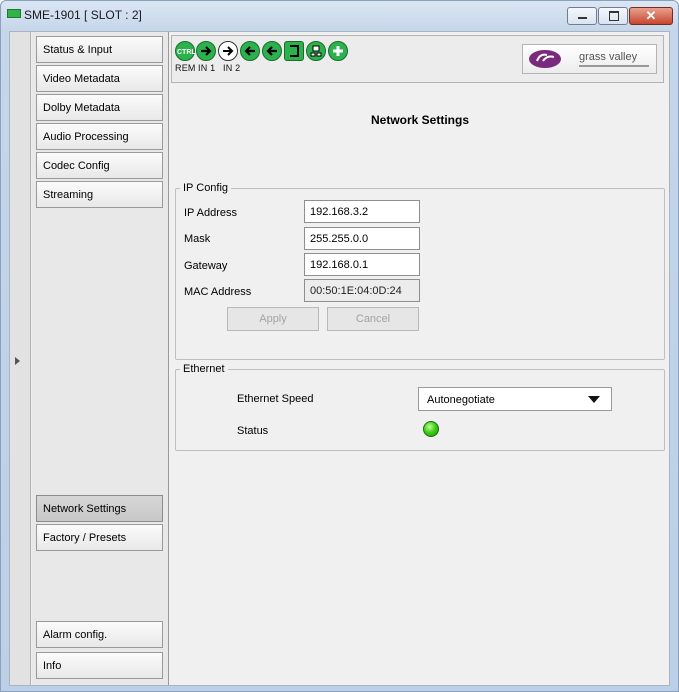 The height and width of the screenshot is (692, 679). I want to click on ctrl-status-icon: CTRL, so click(185, 51).